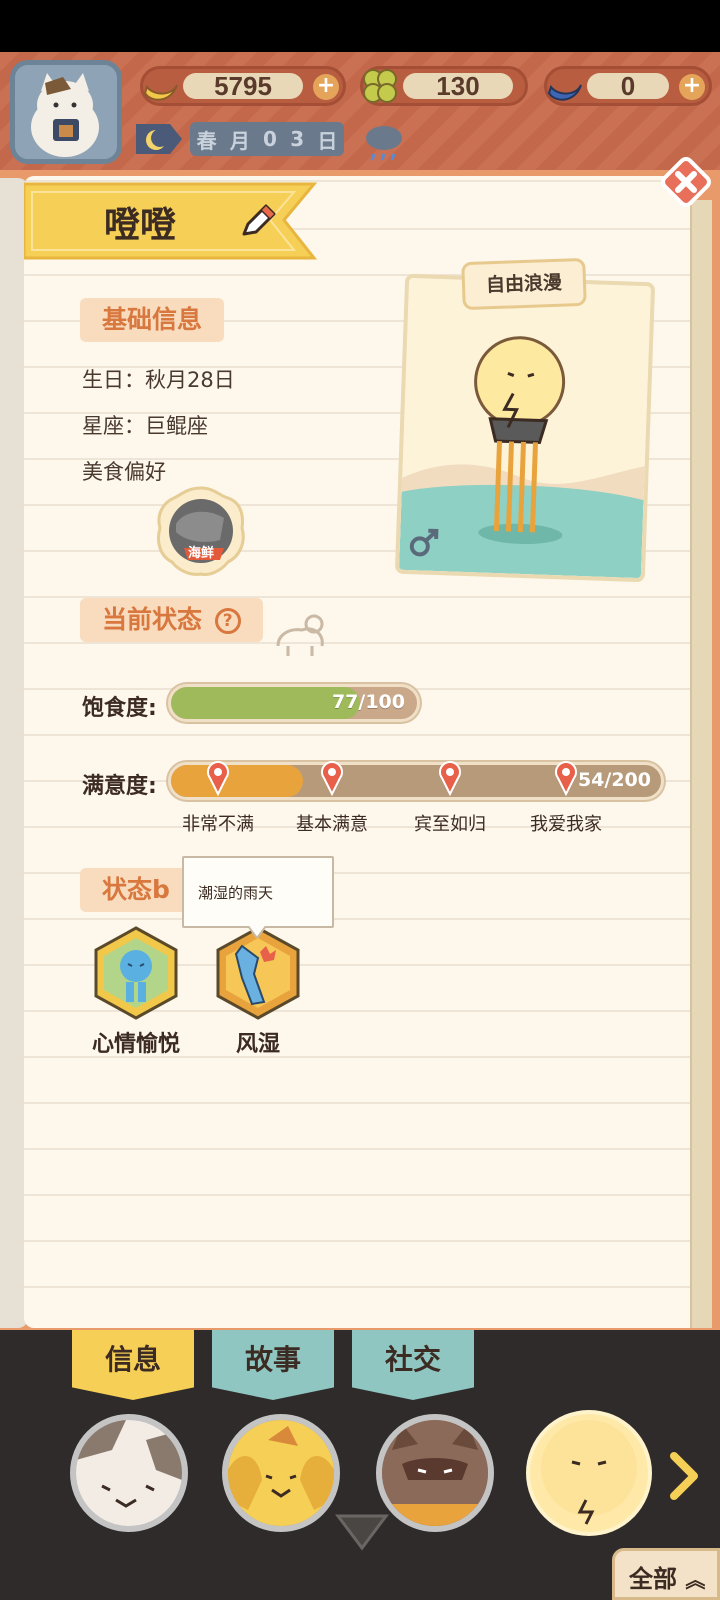 The height and width of the screenshot is (1600, 720). Describe the element at coordinates (416, 781) in the screenshot. I see `satisfaction-progress-bar: 54/200` at that location.